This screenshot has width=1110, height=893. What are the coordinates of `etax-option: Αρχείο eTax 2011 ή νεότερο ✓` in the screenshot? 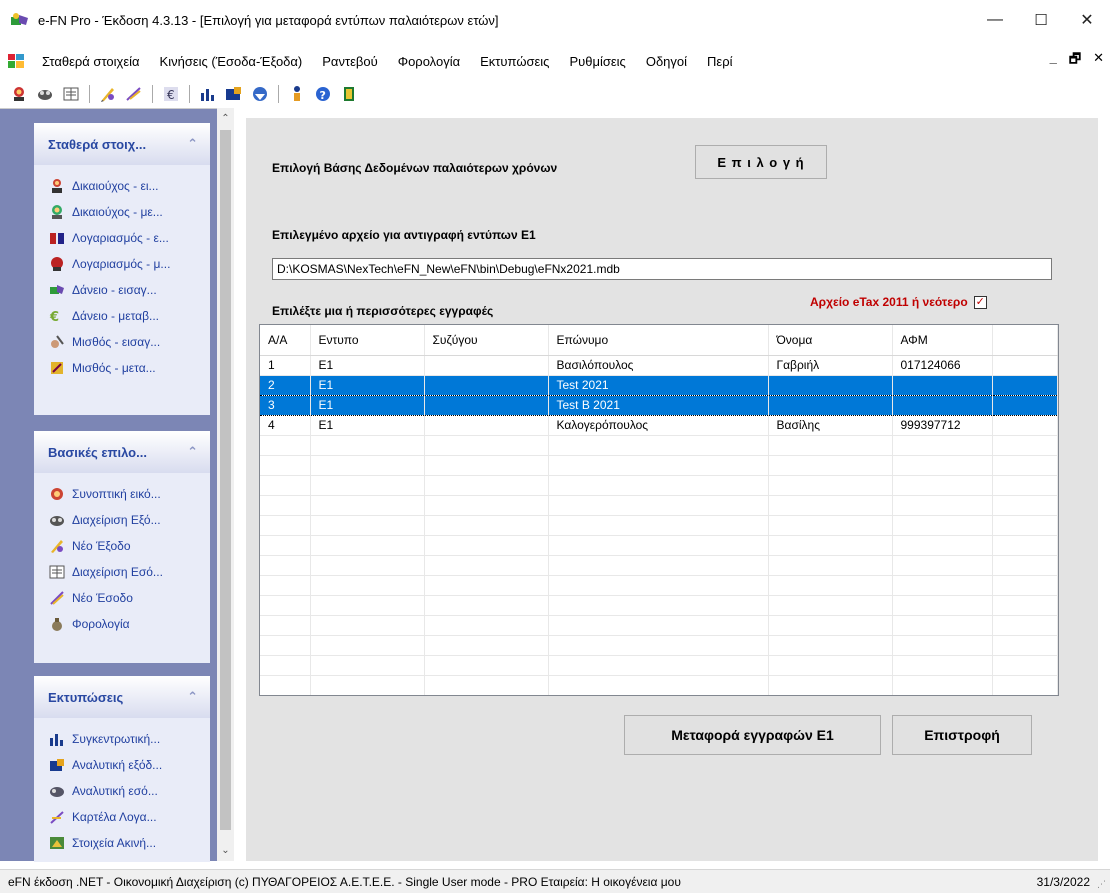 It's located at (898, 302).